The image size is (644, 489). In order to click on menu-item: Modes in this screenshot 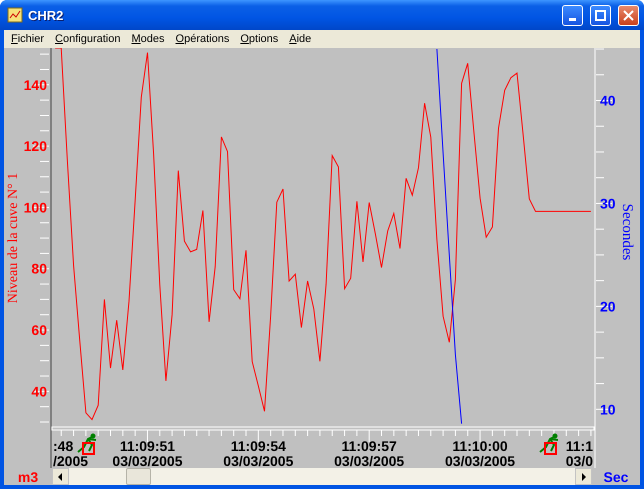, I will do `click(148, 39)`.